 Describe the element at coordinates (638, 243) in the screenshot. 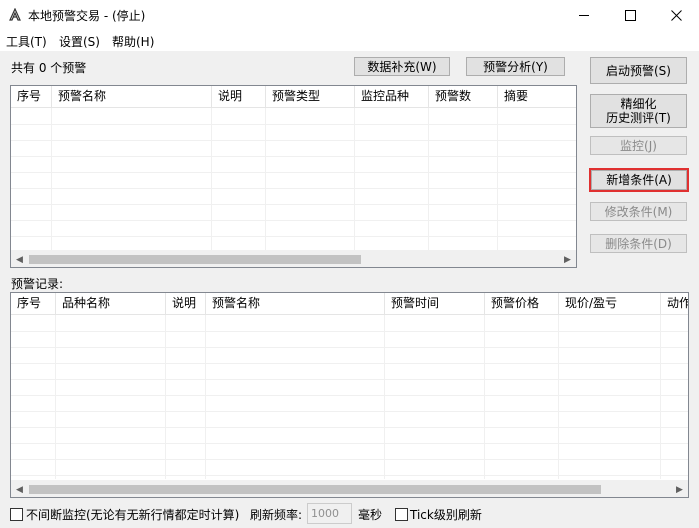

I see `delete-condition-button: 删除条件(D)` at that location.